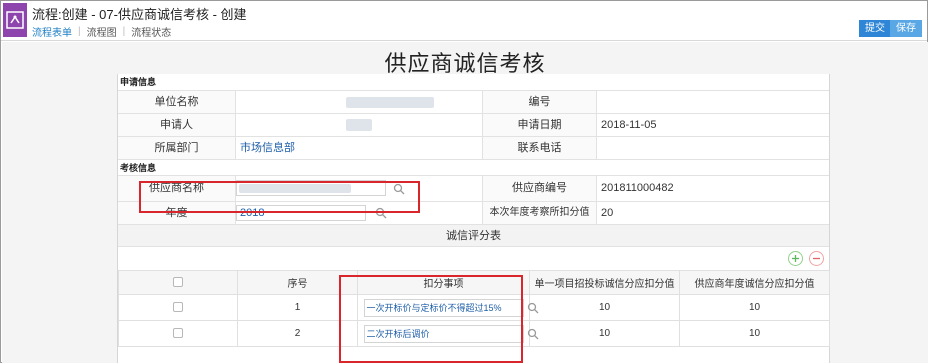 Image resolution: width=928 pixels, height=363 pixels. I want to click on supplier-code-label: 供应商编号, so click(539, 188).